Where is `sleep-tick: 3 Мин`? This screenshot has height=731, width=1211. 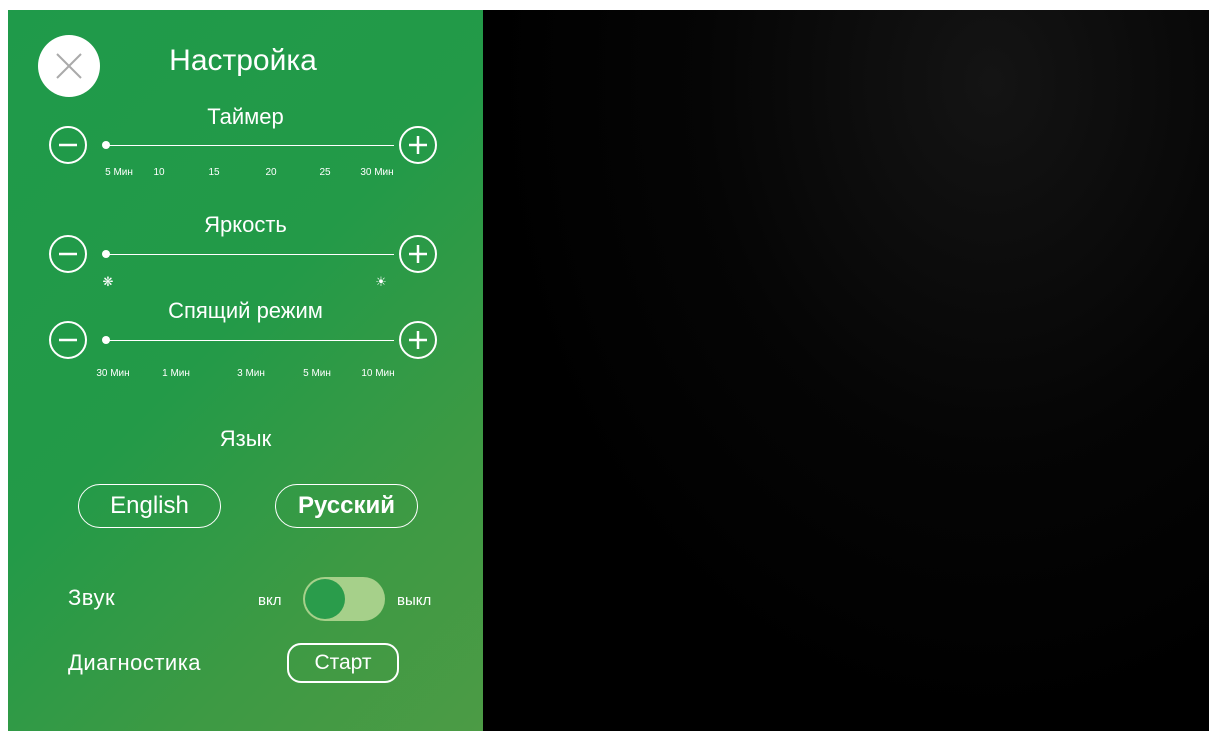 sleep-tick: 3 Мин is located at coordinates (251, 373).